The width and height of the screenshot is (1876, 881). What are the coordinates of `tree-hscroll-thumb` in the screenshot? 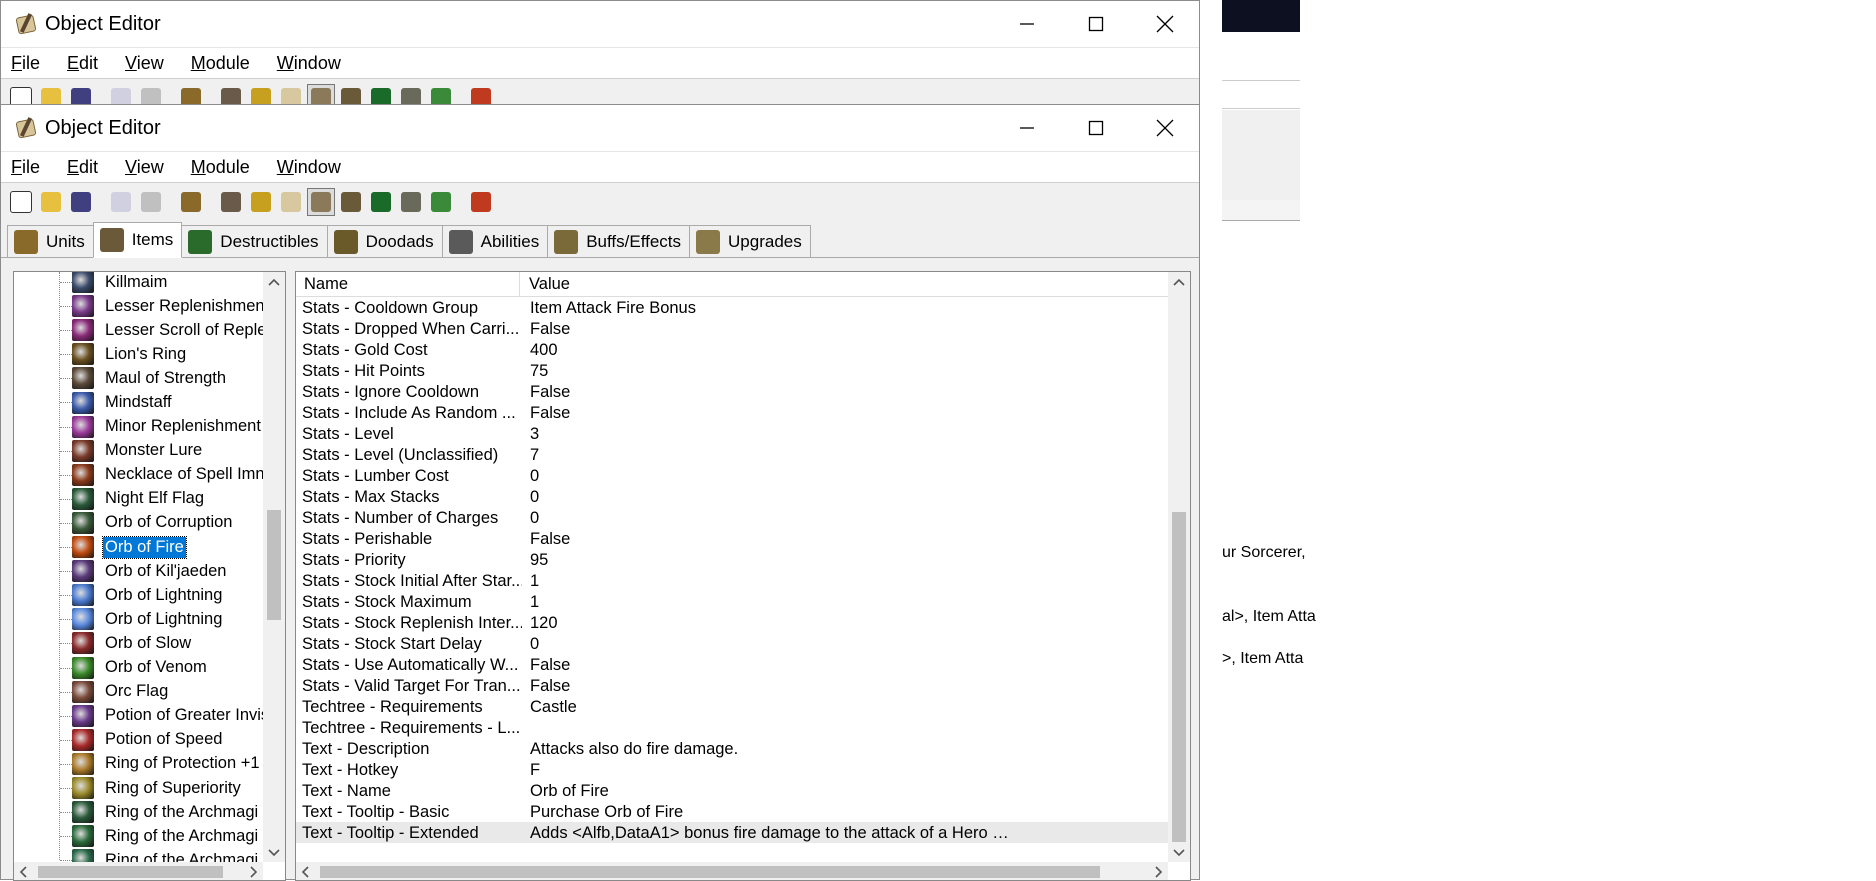 It's located at (130, 872).